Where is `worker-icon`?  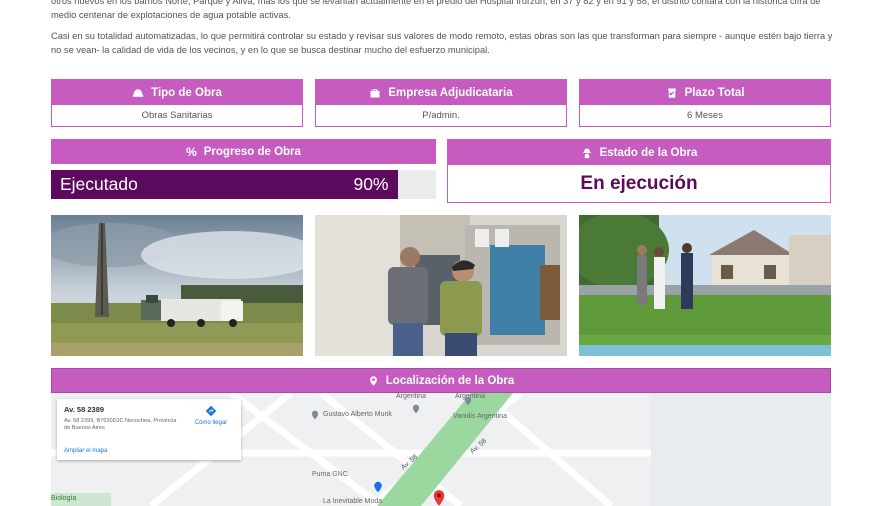 worker-icon is located at coordinates (586, 153).